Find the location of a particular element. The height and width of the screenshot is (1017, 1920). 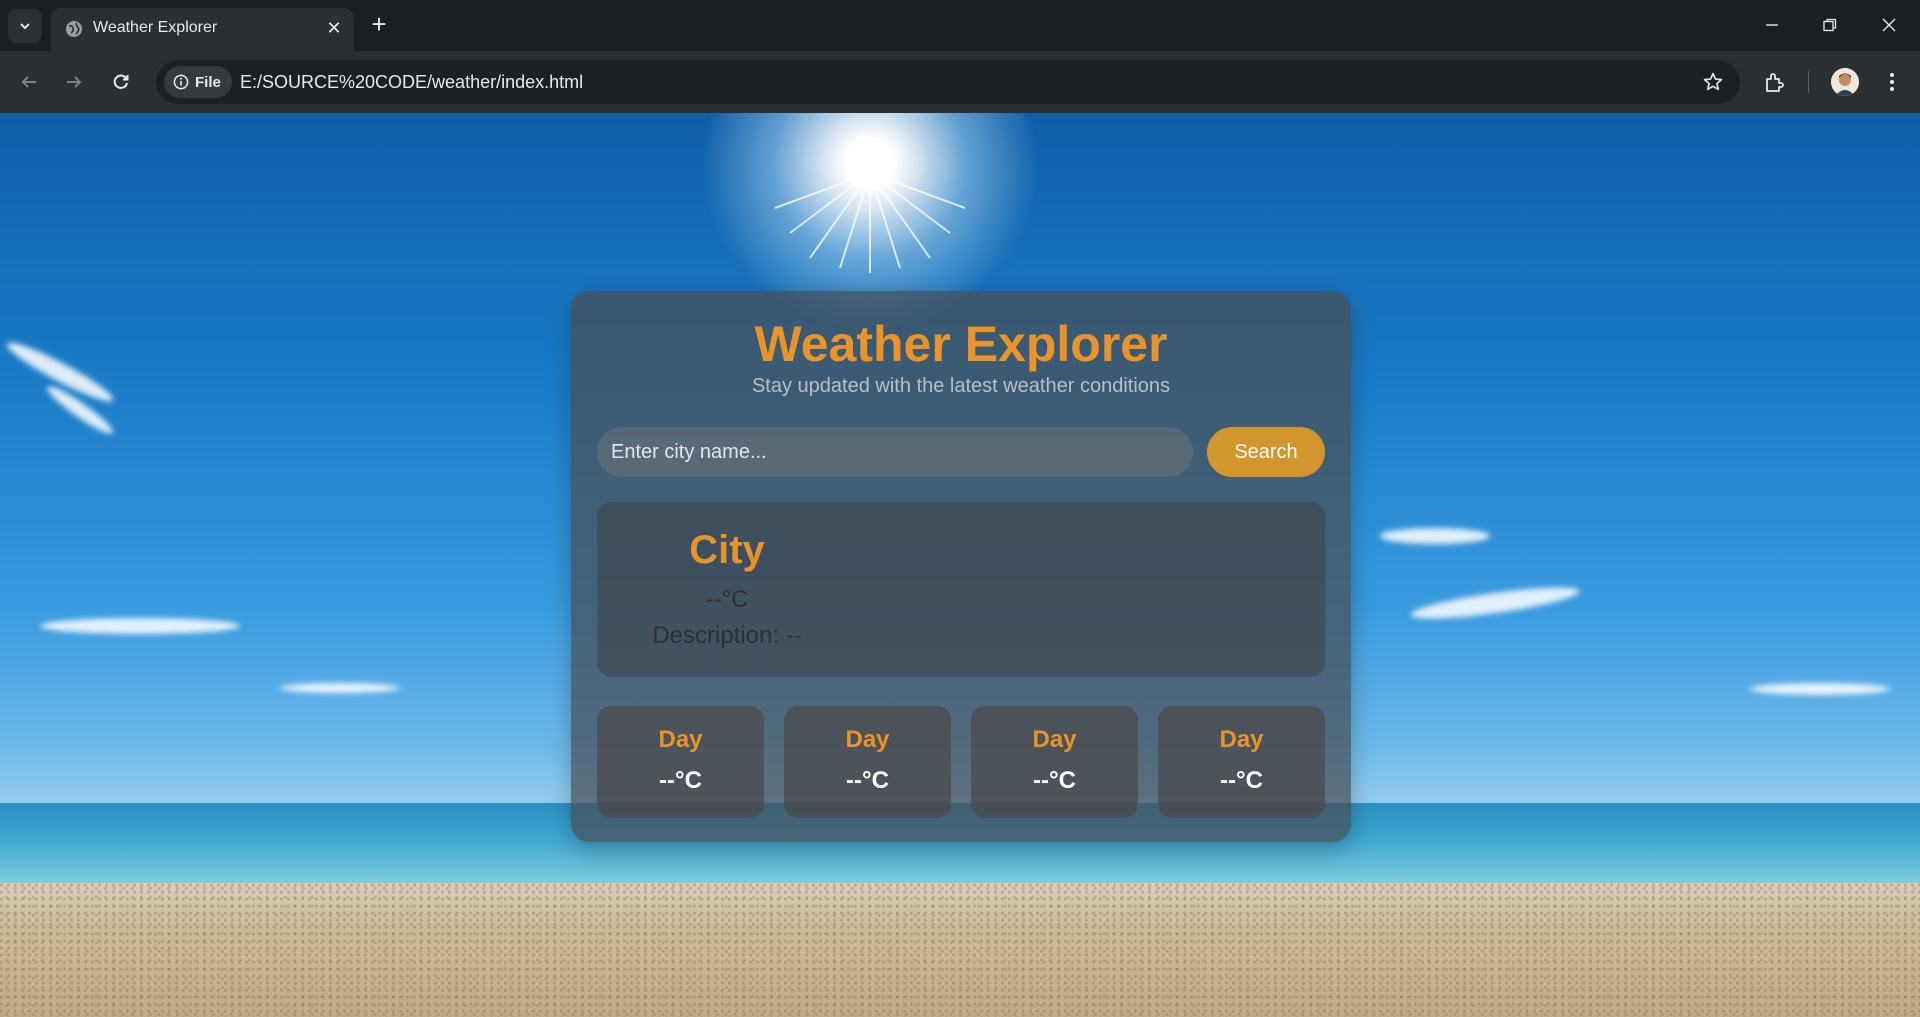

city-search-input is located at coordinates (895, 452).